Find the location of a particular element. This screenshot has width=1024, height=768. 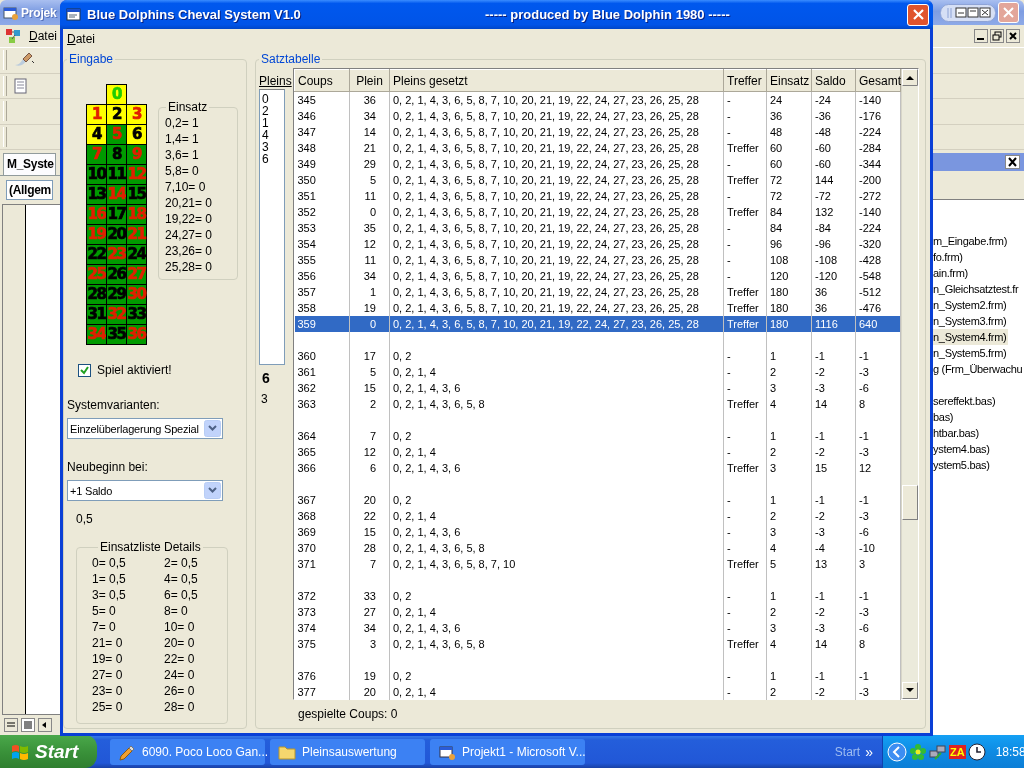

table-cell: 20 is located at coordinates (369, 500).